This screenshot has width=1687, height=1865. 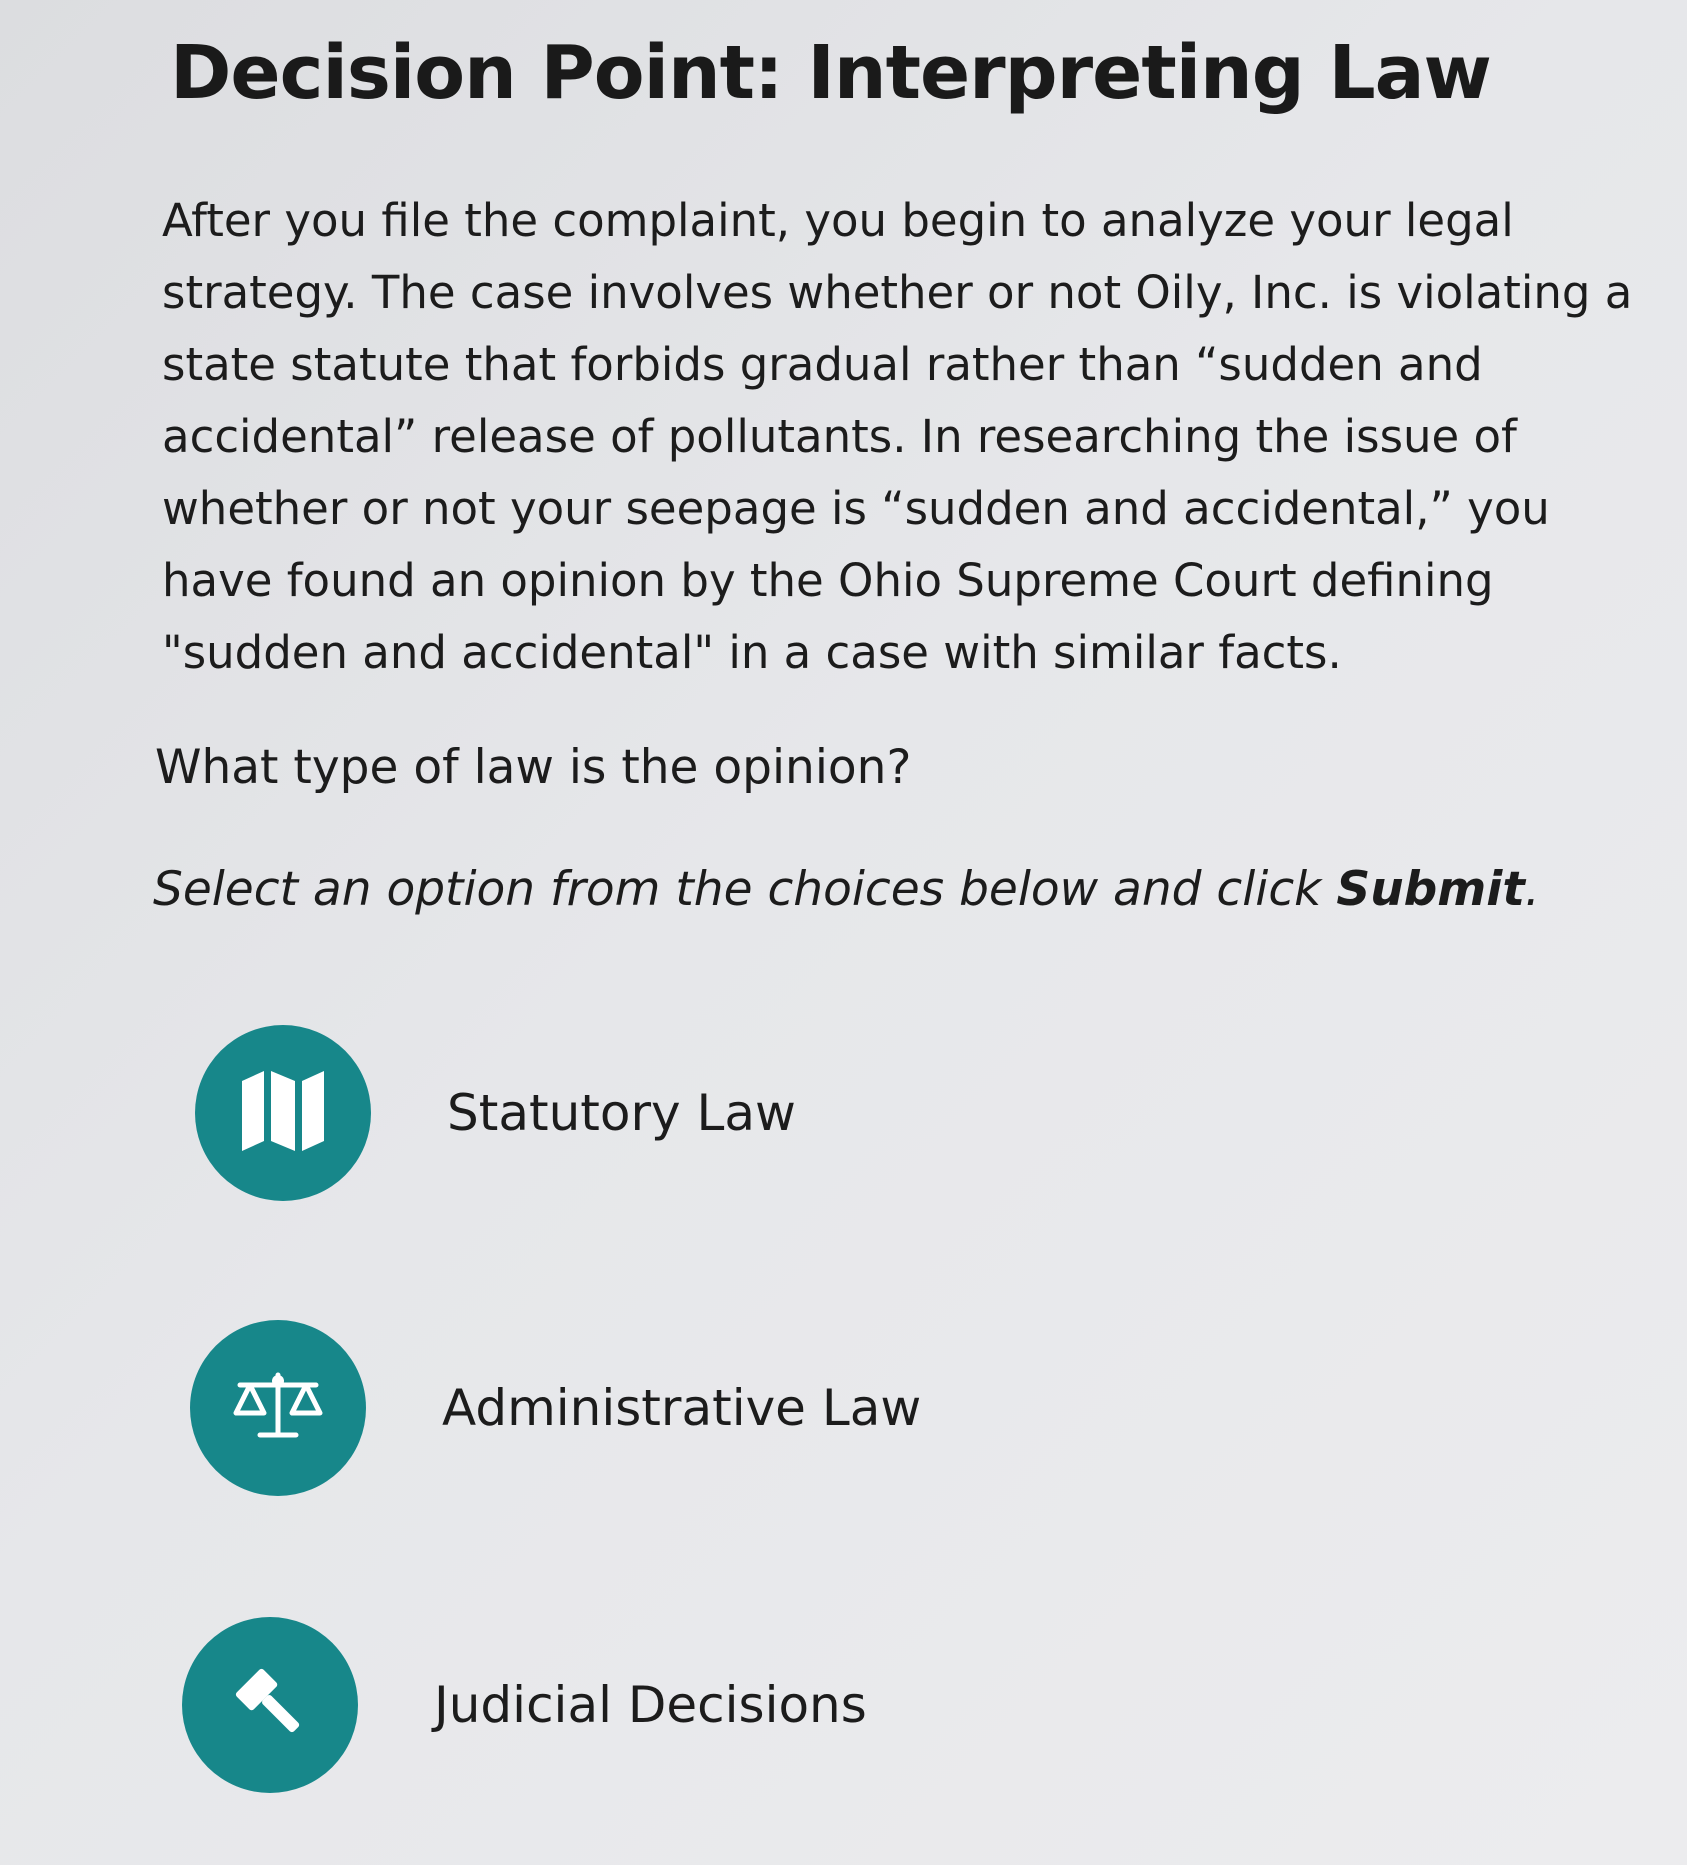 What do you see at coordinates (831, 73) in the screenshot?
I see `page-title: Decision Point: Interpreting Law` at bounding box center [831, 73].